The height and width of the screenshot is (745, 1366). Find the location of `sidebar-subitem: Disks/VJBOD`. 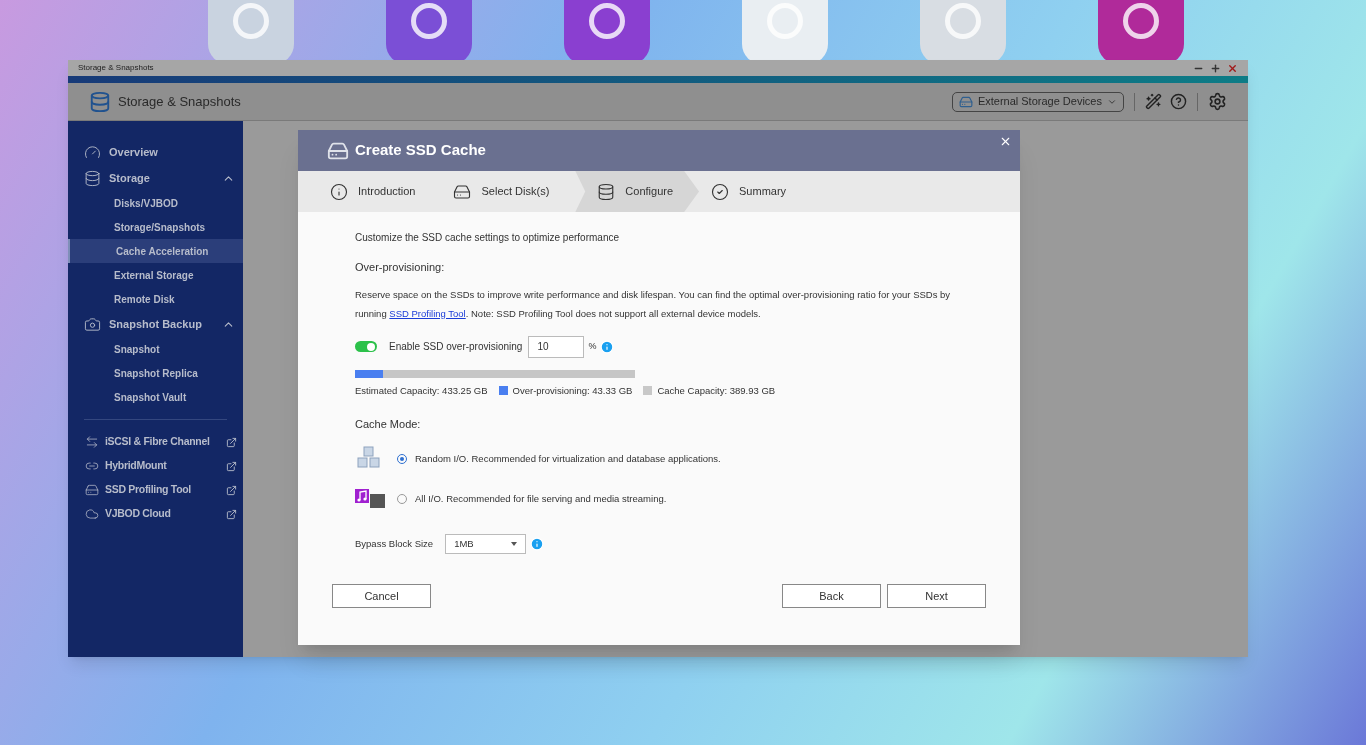

sidebar-subitem: Disks/VJBOD is located at coordinates (155, 203).